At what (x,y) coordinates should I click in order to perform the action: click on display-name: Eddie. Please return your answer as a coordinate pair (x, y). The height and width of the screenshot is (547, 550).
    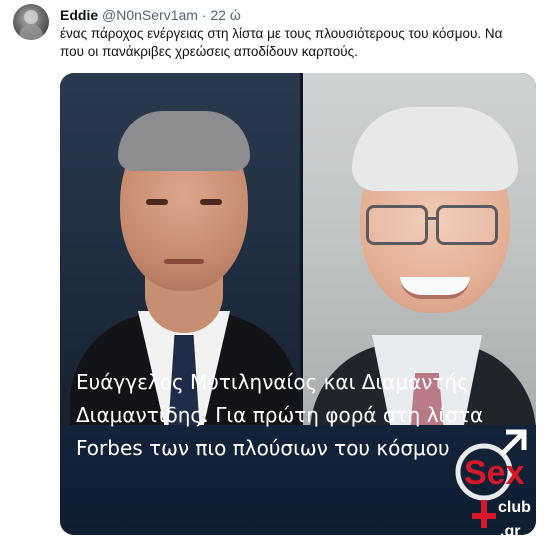
    Looking at the image, I should click on (79, 15).